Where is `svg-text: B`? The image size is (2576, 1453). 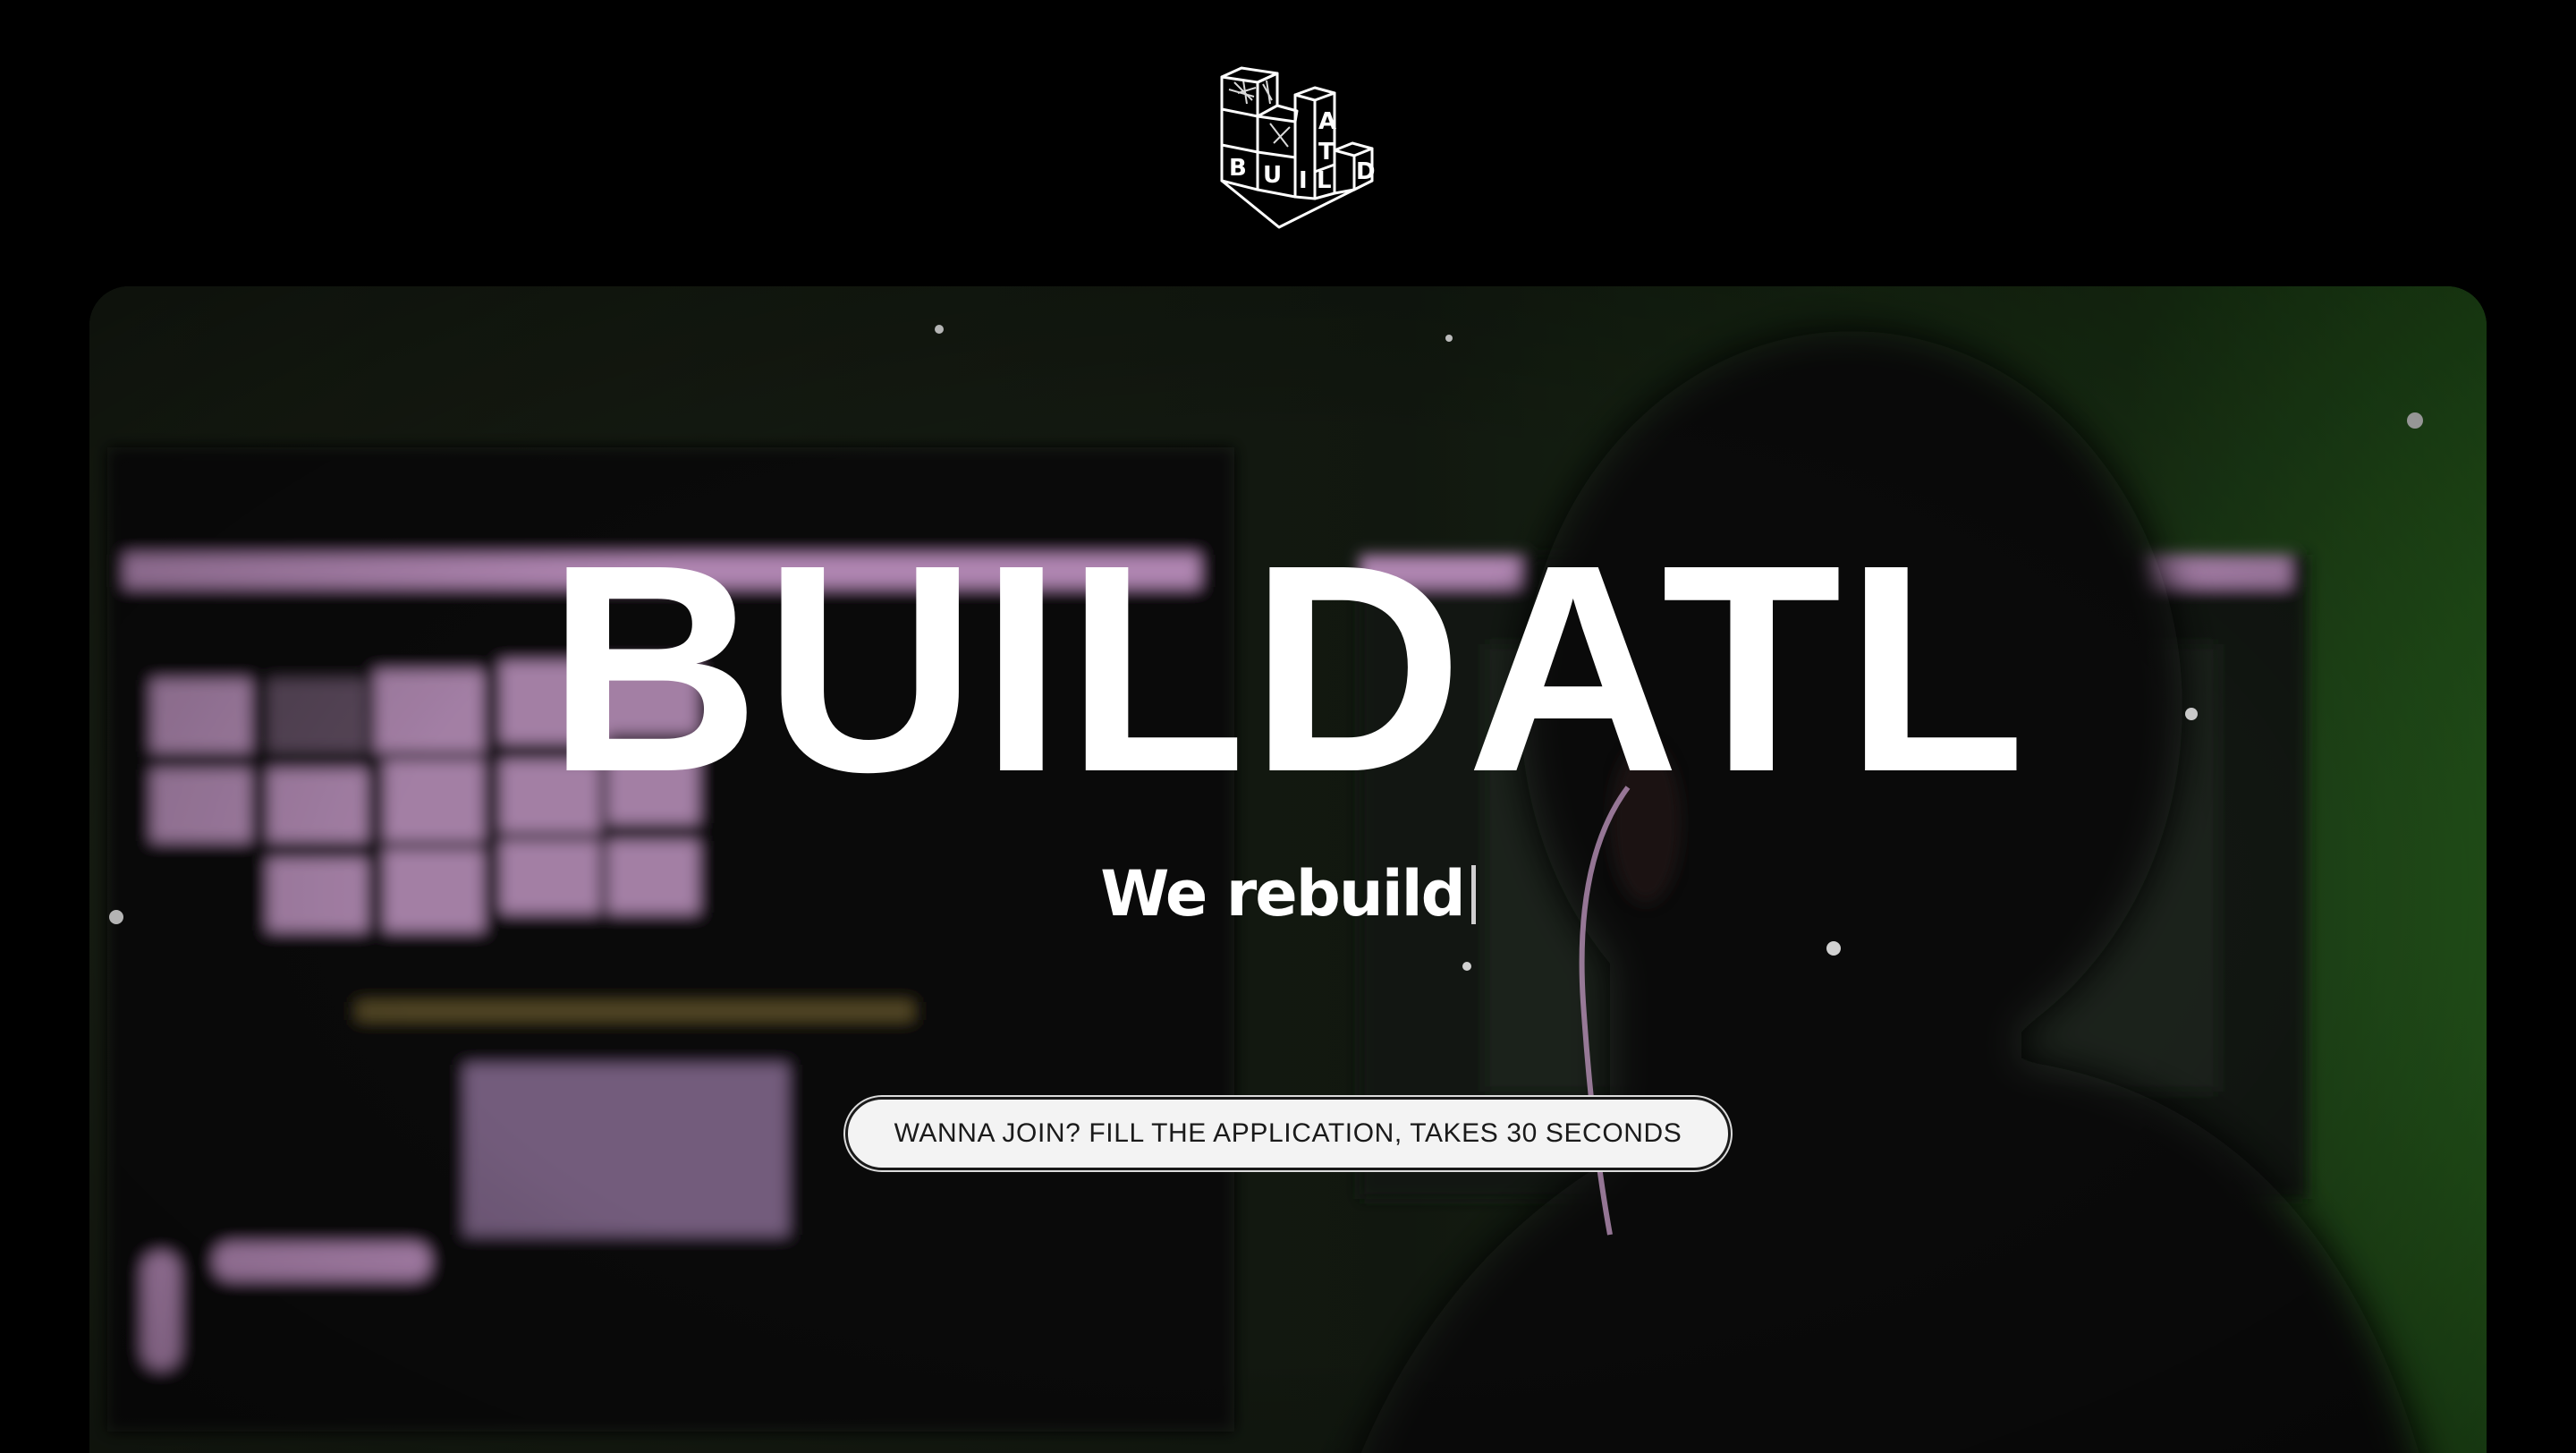
svg-text: B is located at coordinates (1238, 168).